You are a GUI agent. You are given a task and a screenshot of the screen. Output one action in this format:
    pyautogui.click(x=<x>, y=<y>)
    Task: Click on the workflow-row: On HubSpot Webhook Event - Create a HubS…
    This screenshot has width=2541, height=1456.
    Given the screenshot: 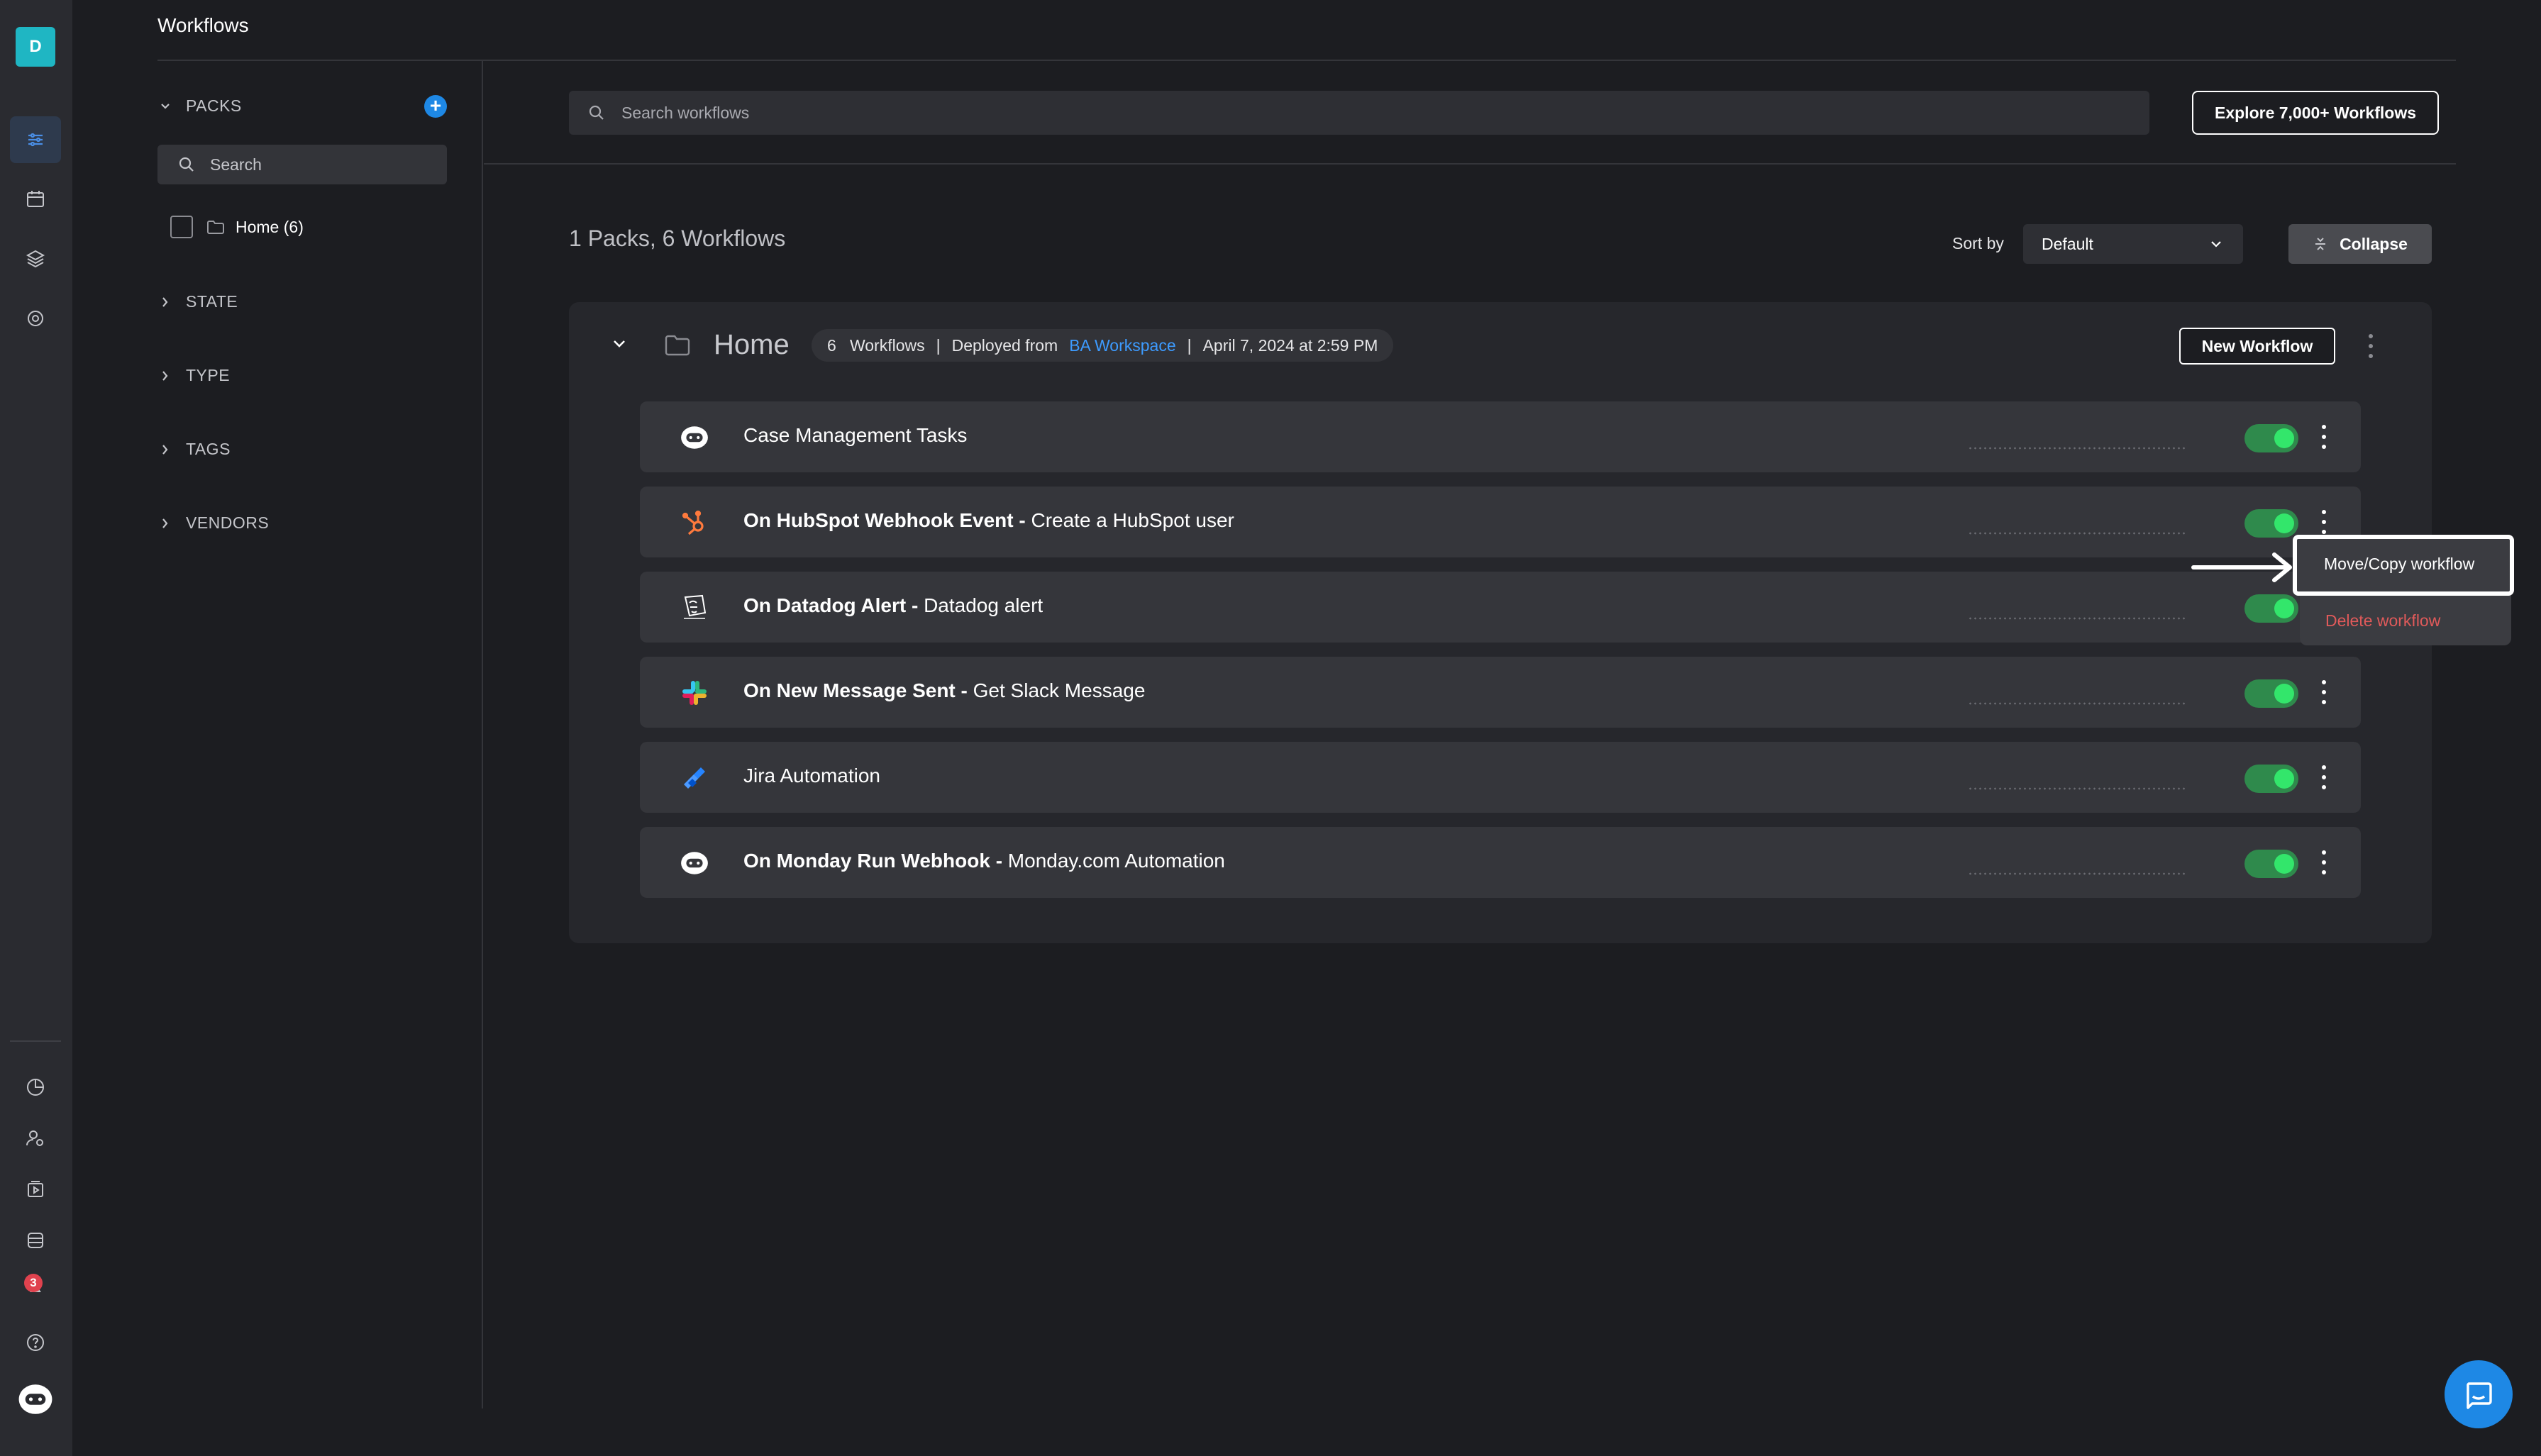 What is the action you would take?
    pyautogui.click(x=1500, y=522)
    